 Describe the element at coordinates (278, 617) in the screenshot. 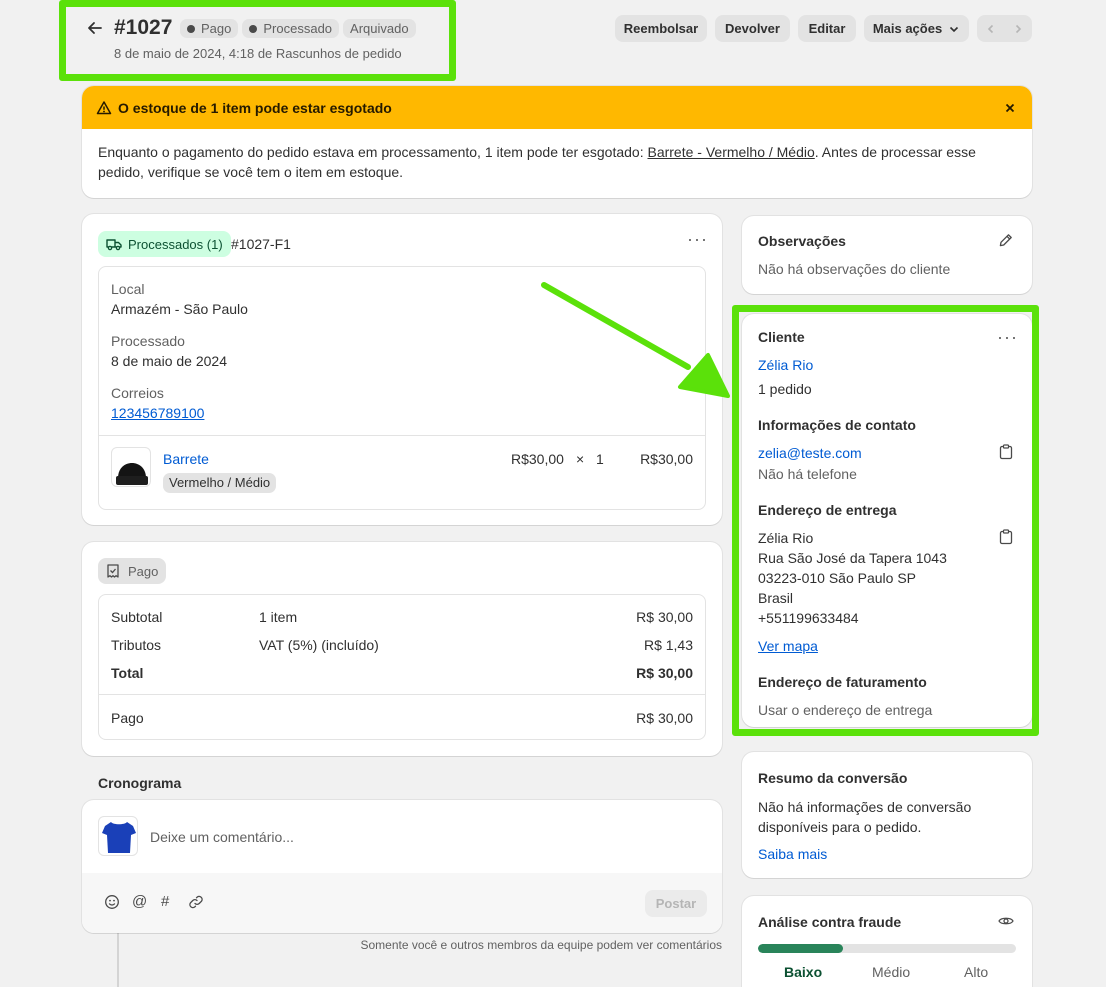

I see `subtotal-desc: 1 item` at that location.